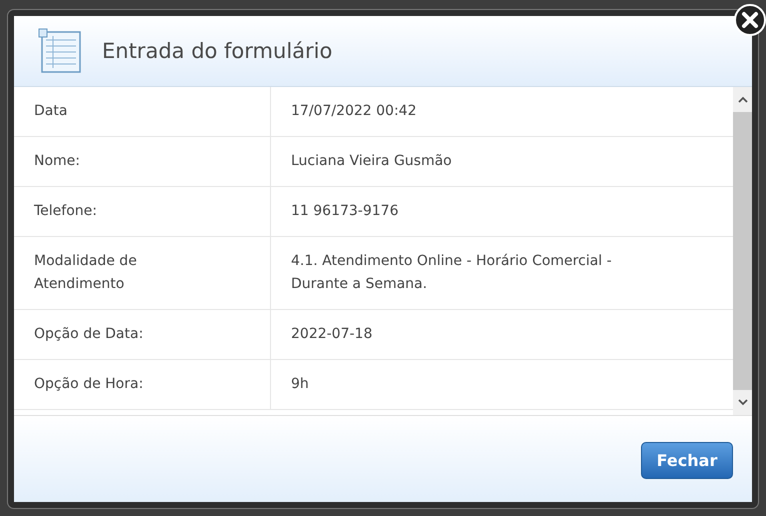 This screenshot has width=766, height=516. Describe the element at coordinates (217, 51) in the screenshot. I see `dialog-title: Entrada do formulário` at that location.